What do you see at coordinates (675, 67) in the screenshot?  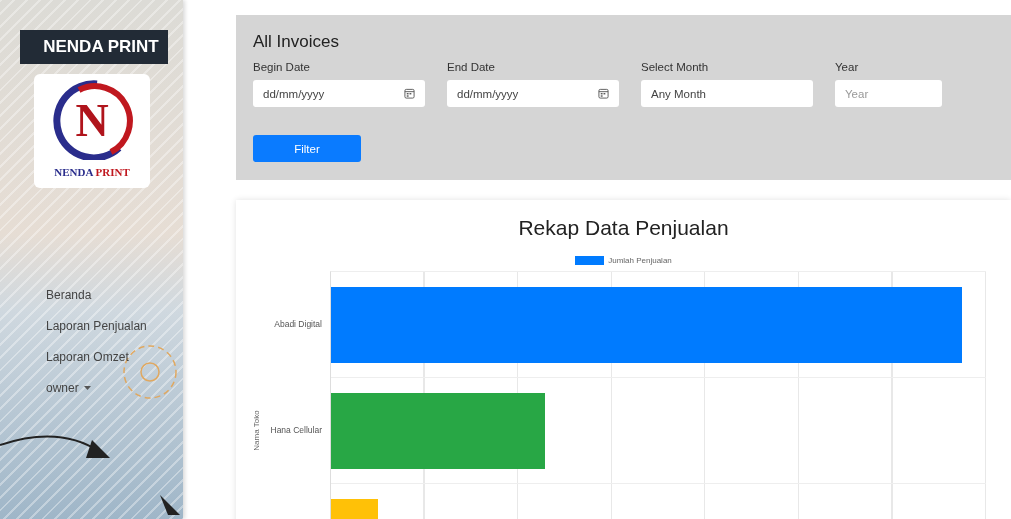 I see `field-label: Select Month` at bounding box center [675, 67].